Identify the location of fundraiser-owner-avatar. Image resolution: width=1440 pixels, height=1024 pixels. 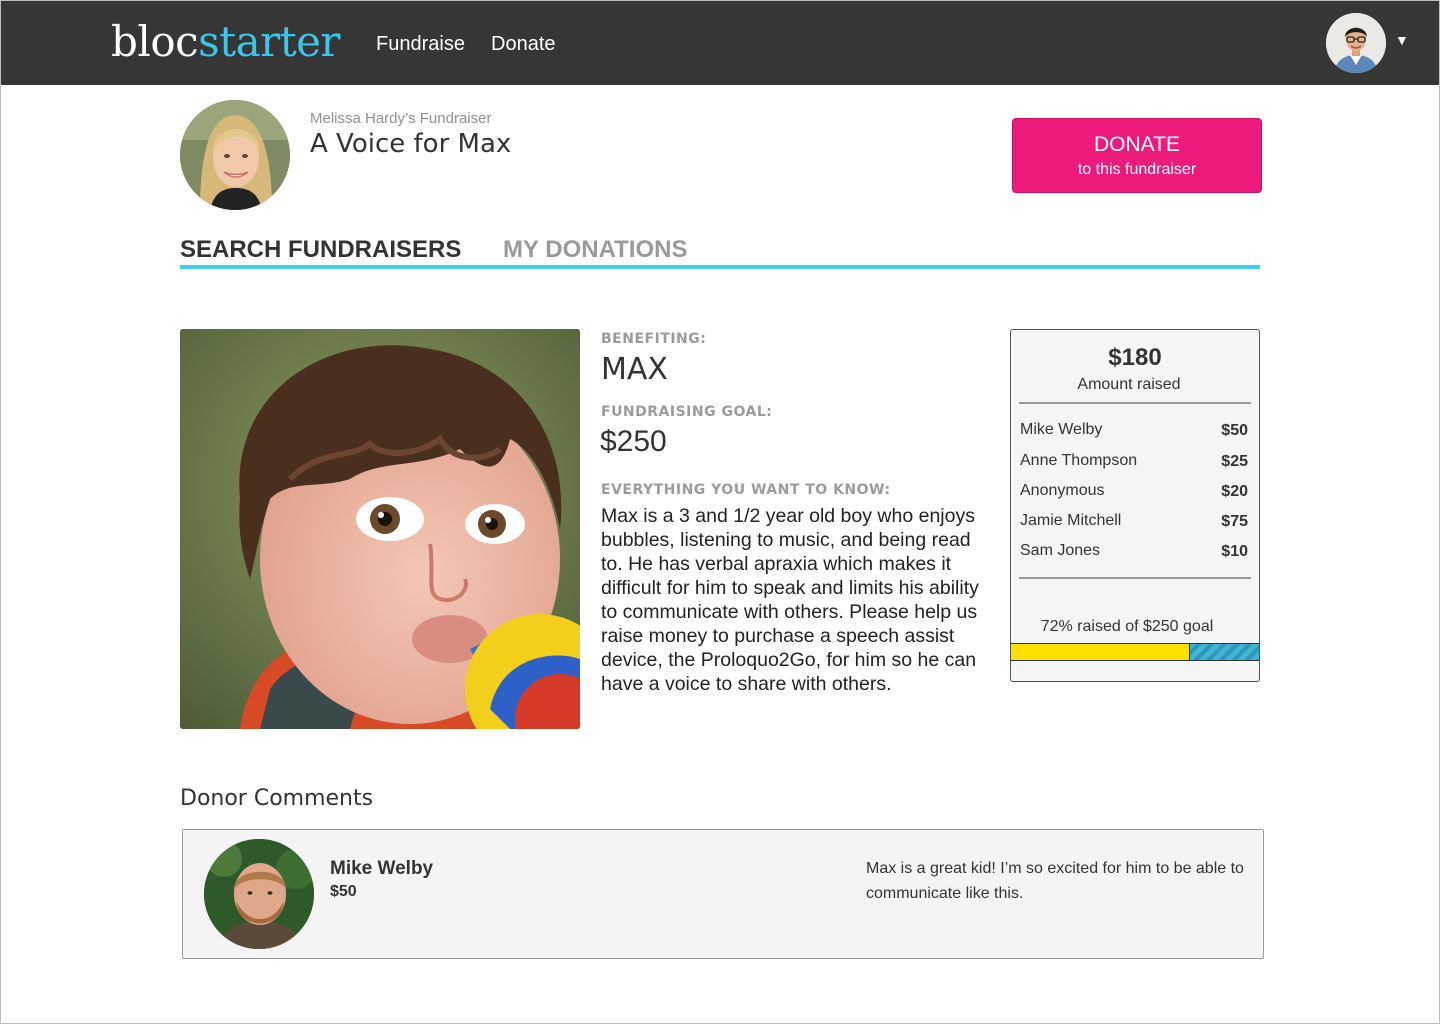
(235, 155).